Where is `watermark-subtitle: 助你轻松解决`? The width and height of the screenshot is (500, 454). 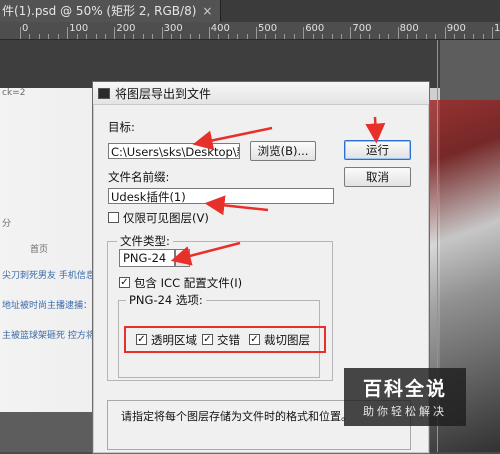 watermark-subtitle: 助你轻松解决 is located at coordinates (405, 411).